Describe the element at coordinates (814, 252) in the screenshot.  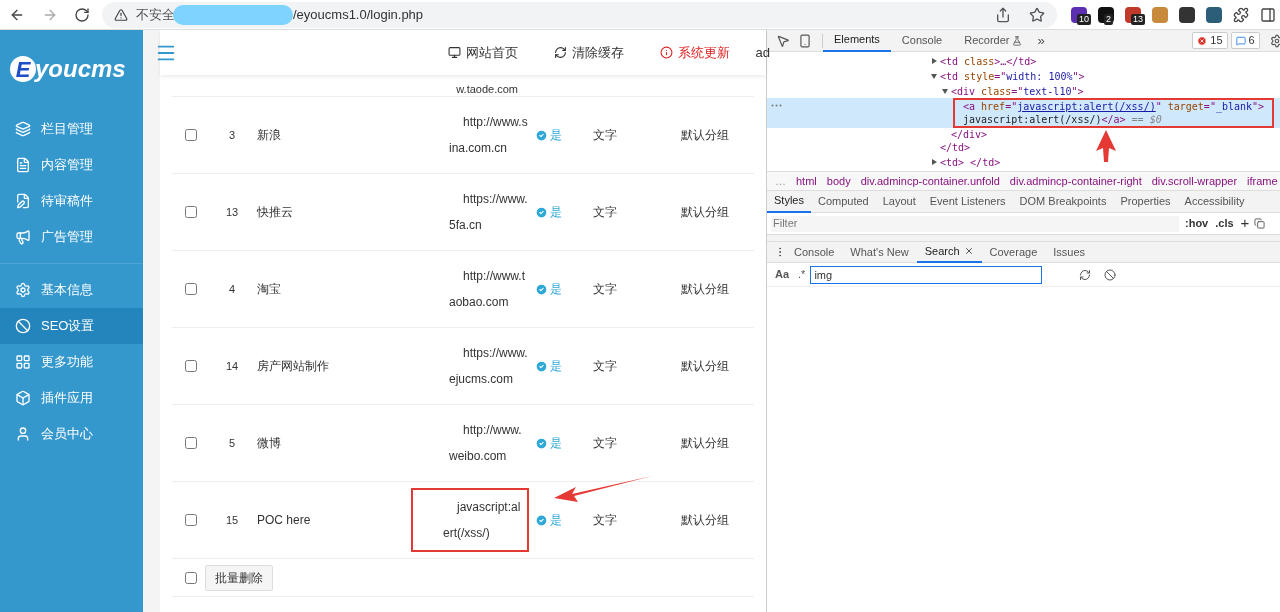
I see `drawer-tab: Console` at that location.